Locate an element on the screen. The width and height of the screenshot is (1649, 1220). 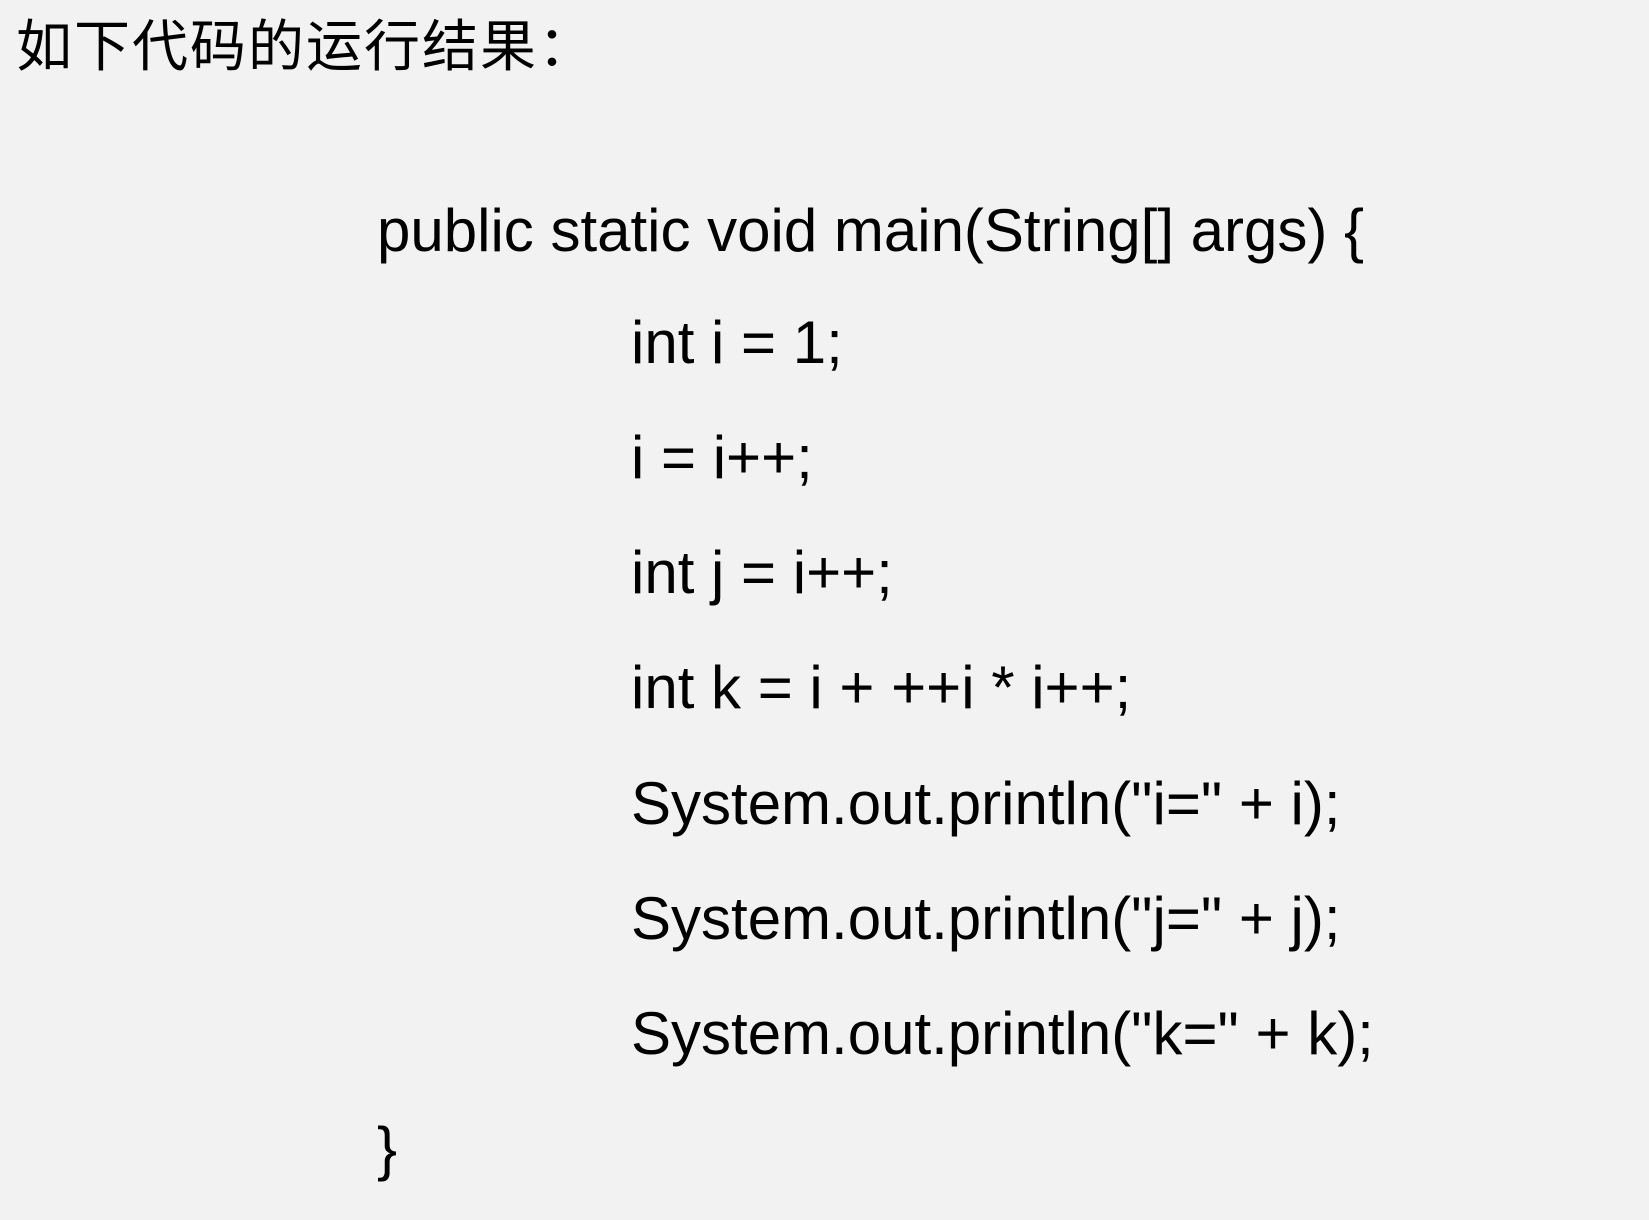
method-signature: public static void main(String[] args) { is located at coordinates (871, 230).